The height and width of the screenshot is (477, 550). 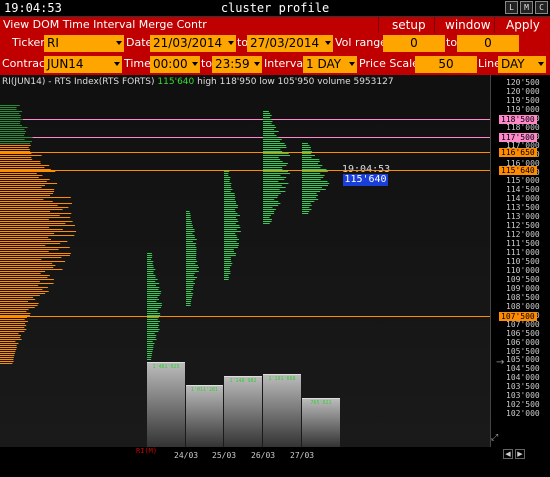 What do you see at coordinates (105, 24) in the screenshot?
I see `view-menu: View DOM Time Interval Merge Contr` at bounding box center [105, 24].